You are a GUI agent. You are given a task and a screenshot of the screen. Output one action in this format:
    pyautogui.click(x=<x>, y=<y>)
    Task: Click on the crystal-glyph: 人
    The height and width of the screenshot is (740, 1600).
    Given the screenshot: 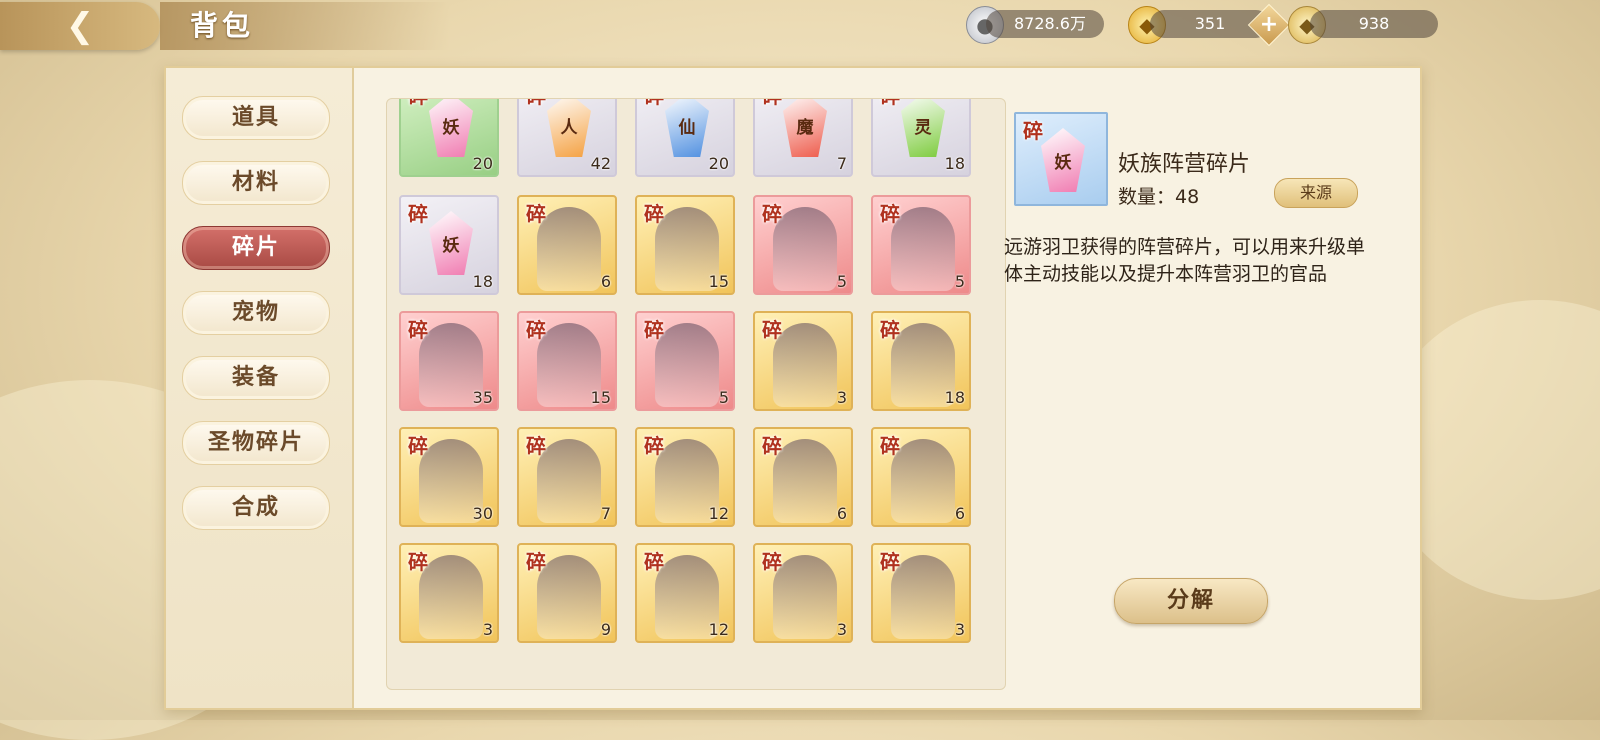 What is the action you would take?
    pyautogui.click(x=569, y=128)
    